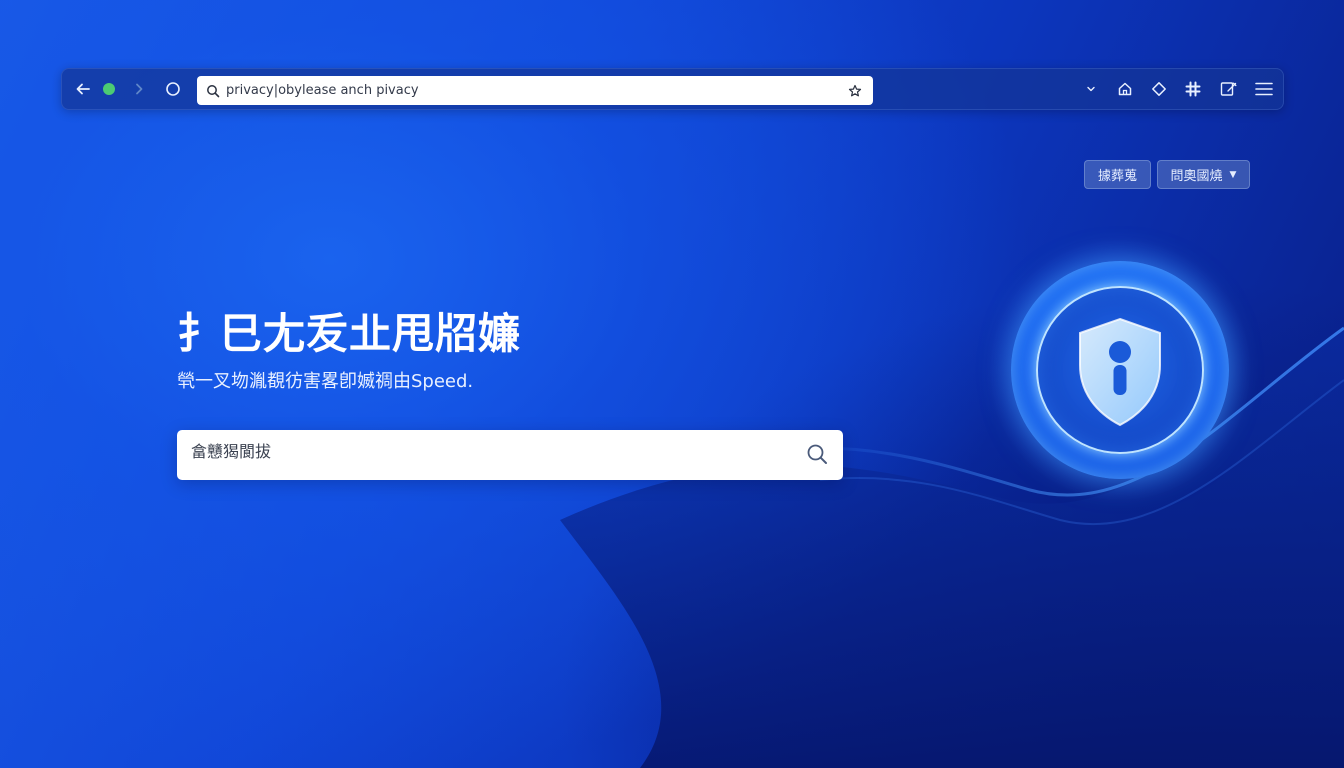  Describe the element at coordinates (349, 333) in the screenshot. I see `hero-title: 扌巳尢叐㐀甩牊嬚` at that location.